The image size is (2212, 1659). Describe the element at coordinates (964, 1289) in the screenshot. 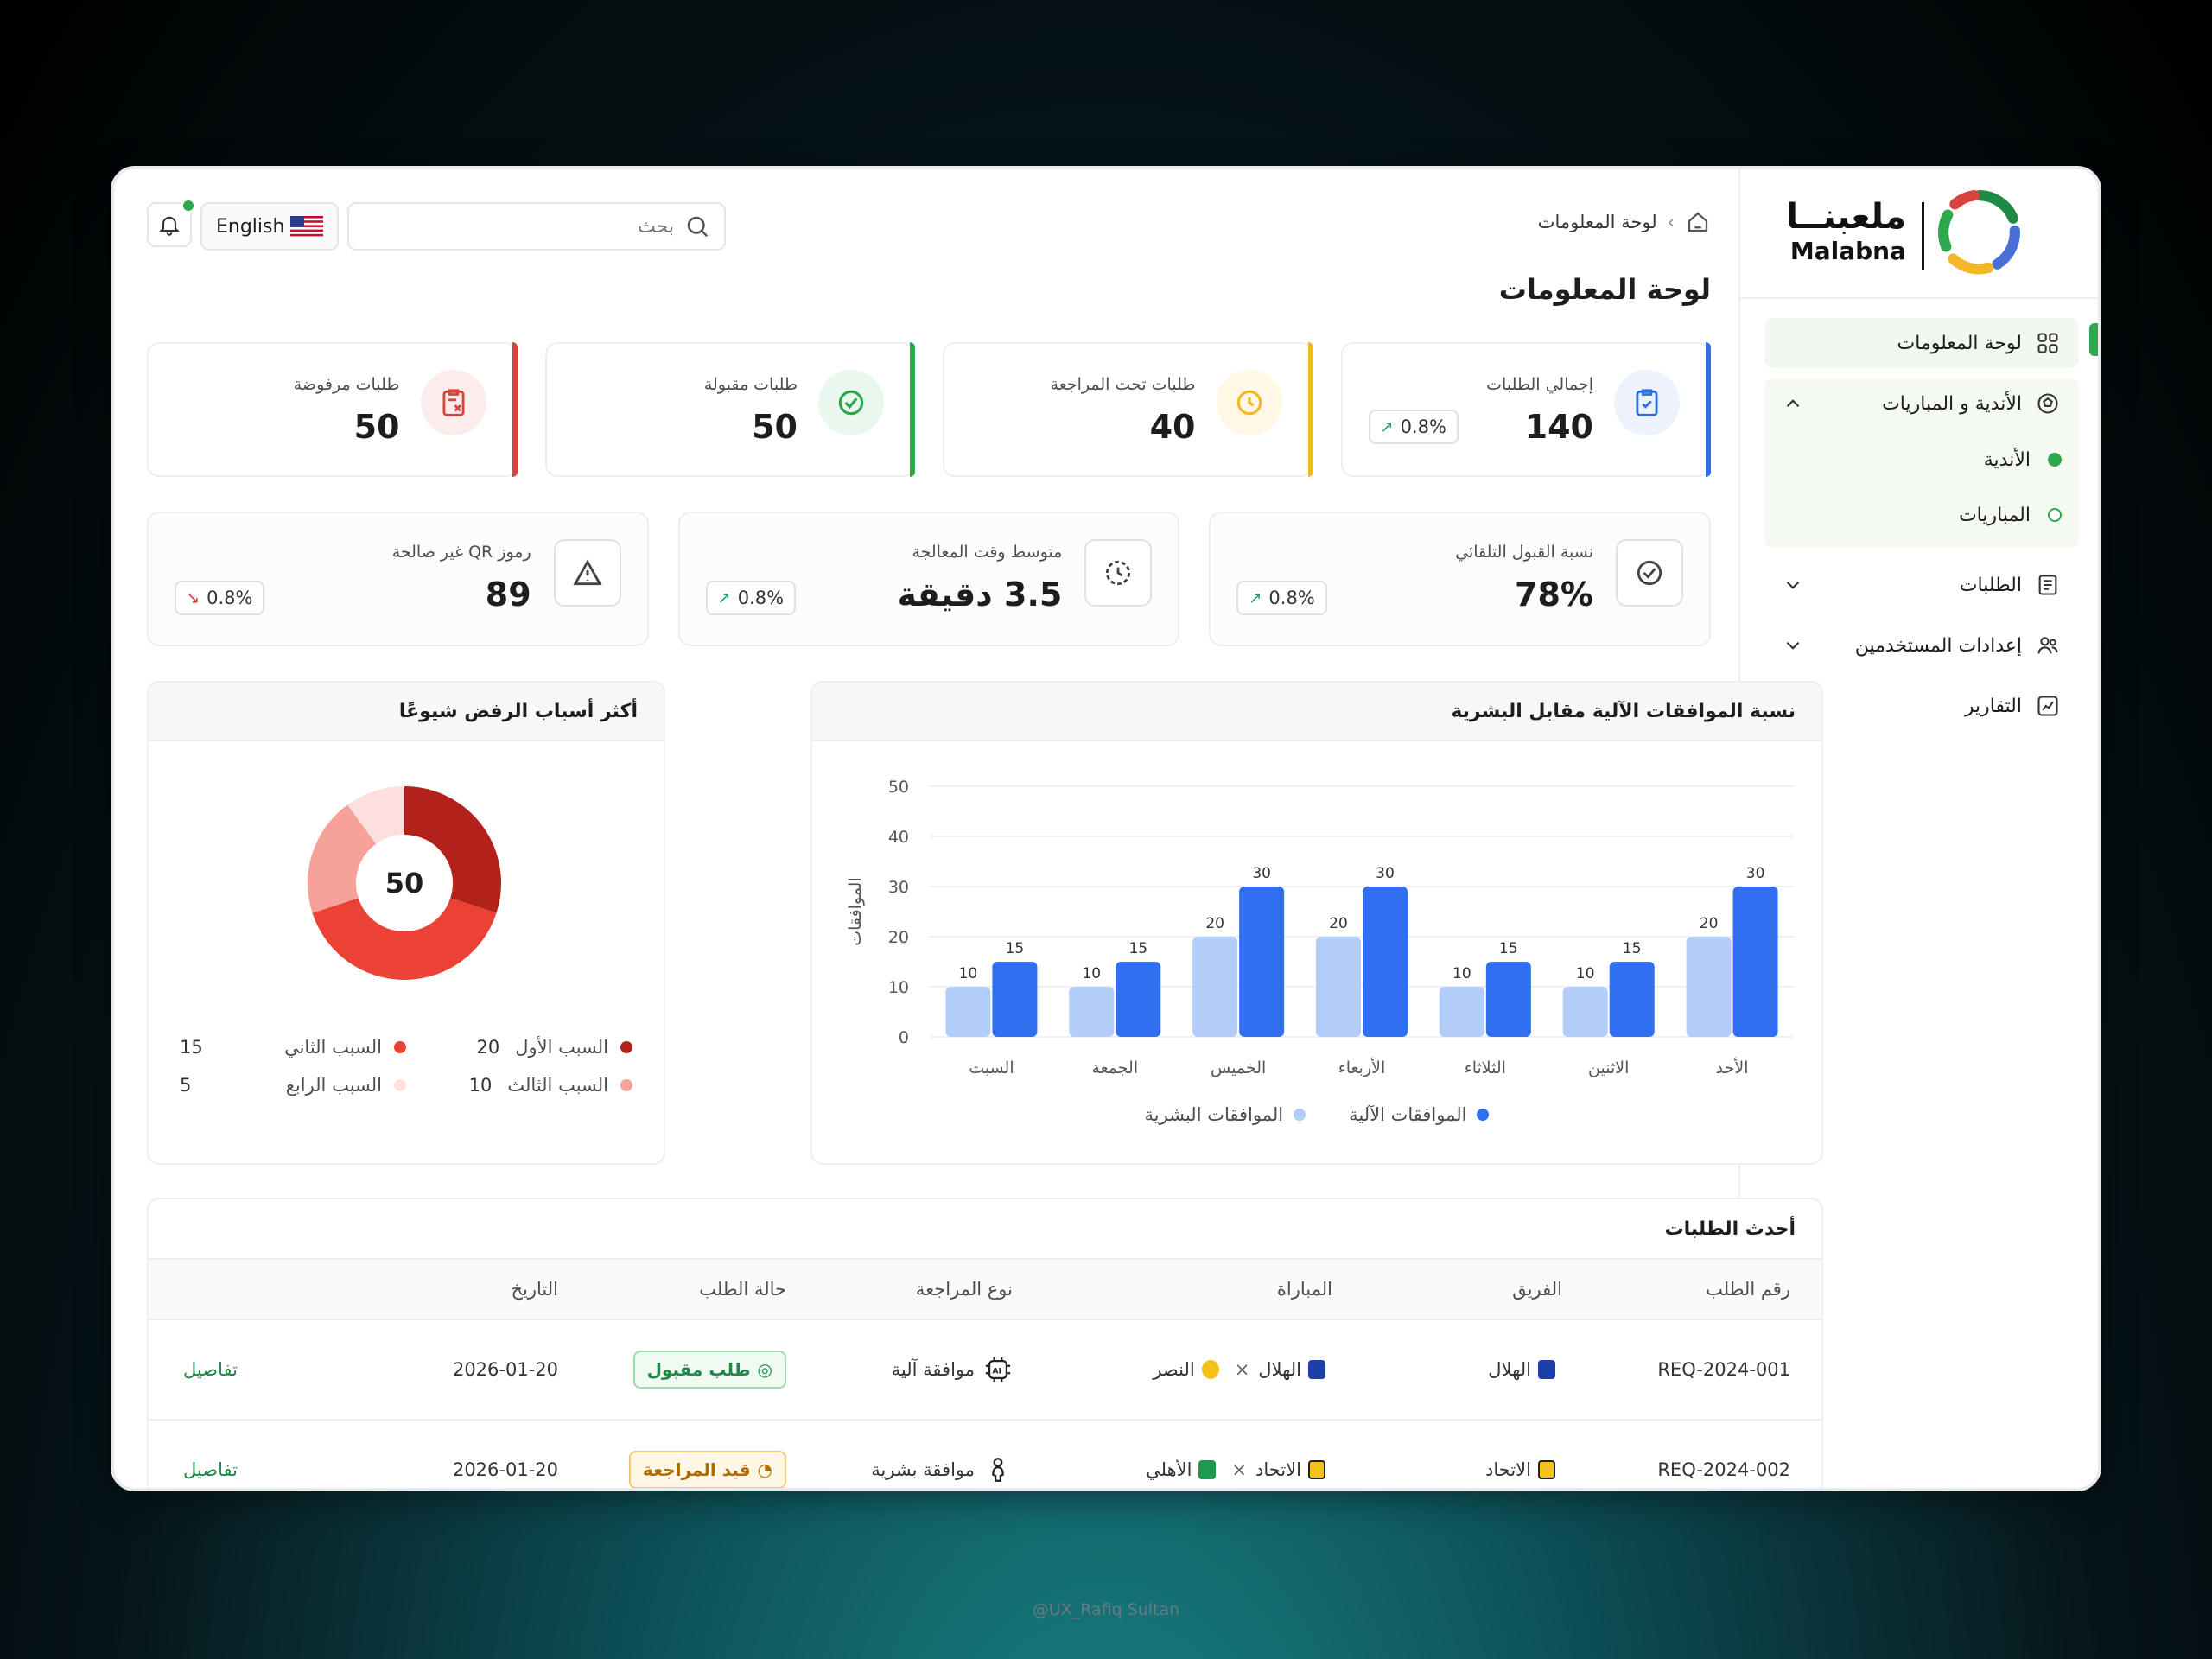

I see `column-header: نوع المراجعة` at that location.